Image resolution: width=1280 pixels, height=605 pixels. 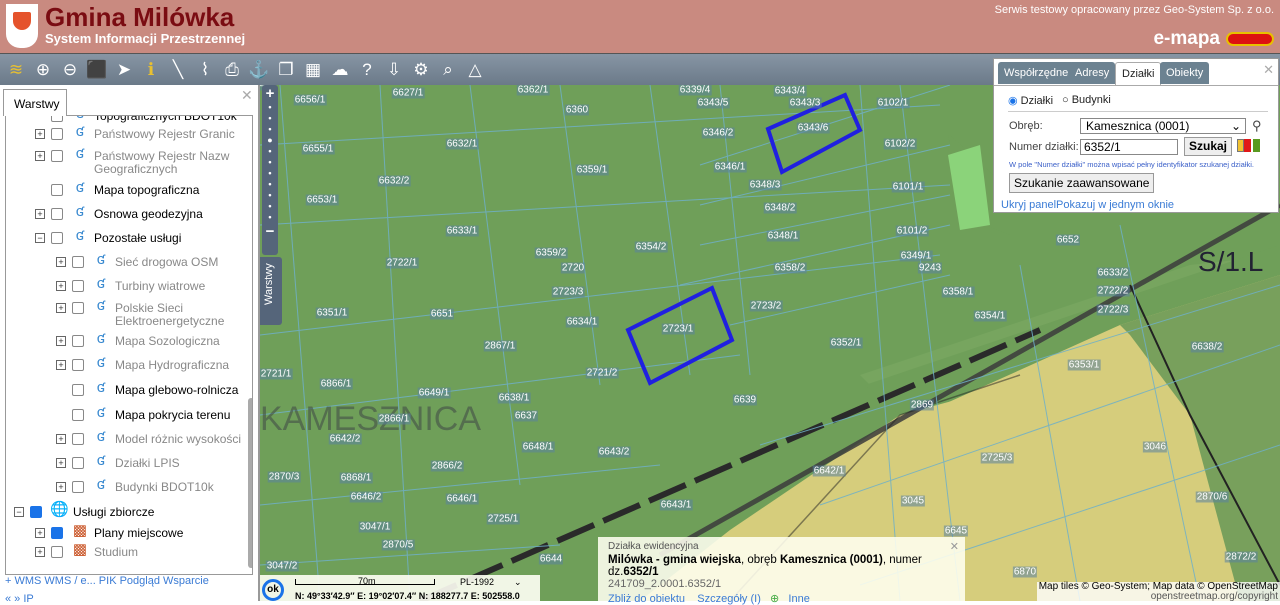 What do you see at coordinates (247, 95) in the screenshot?
I see `close-panel-icon: ✕` at bounding box center [247, 95].